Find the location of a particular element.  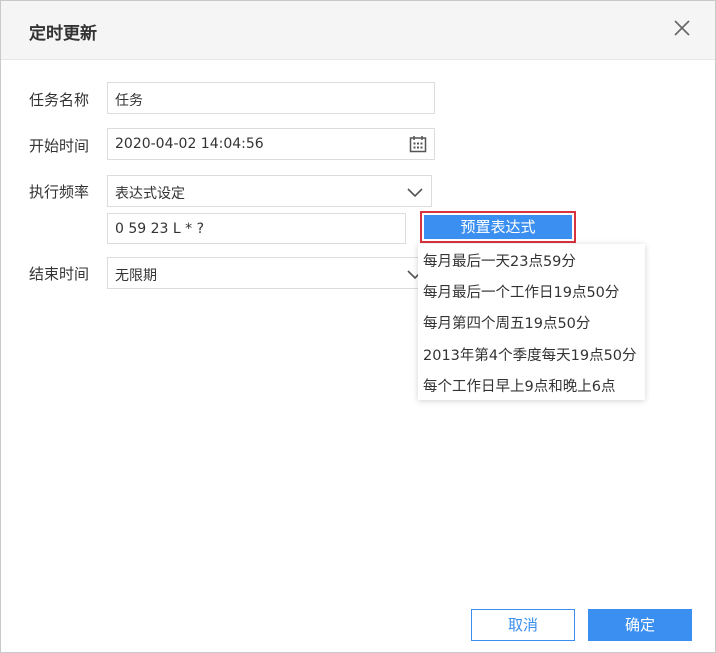

preset-option: 每月第四个周五19点50分 is located at coordinates (531, 322).